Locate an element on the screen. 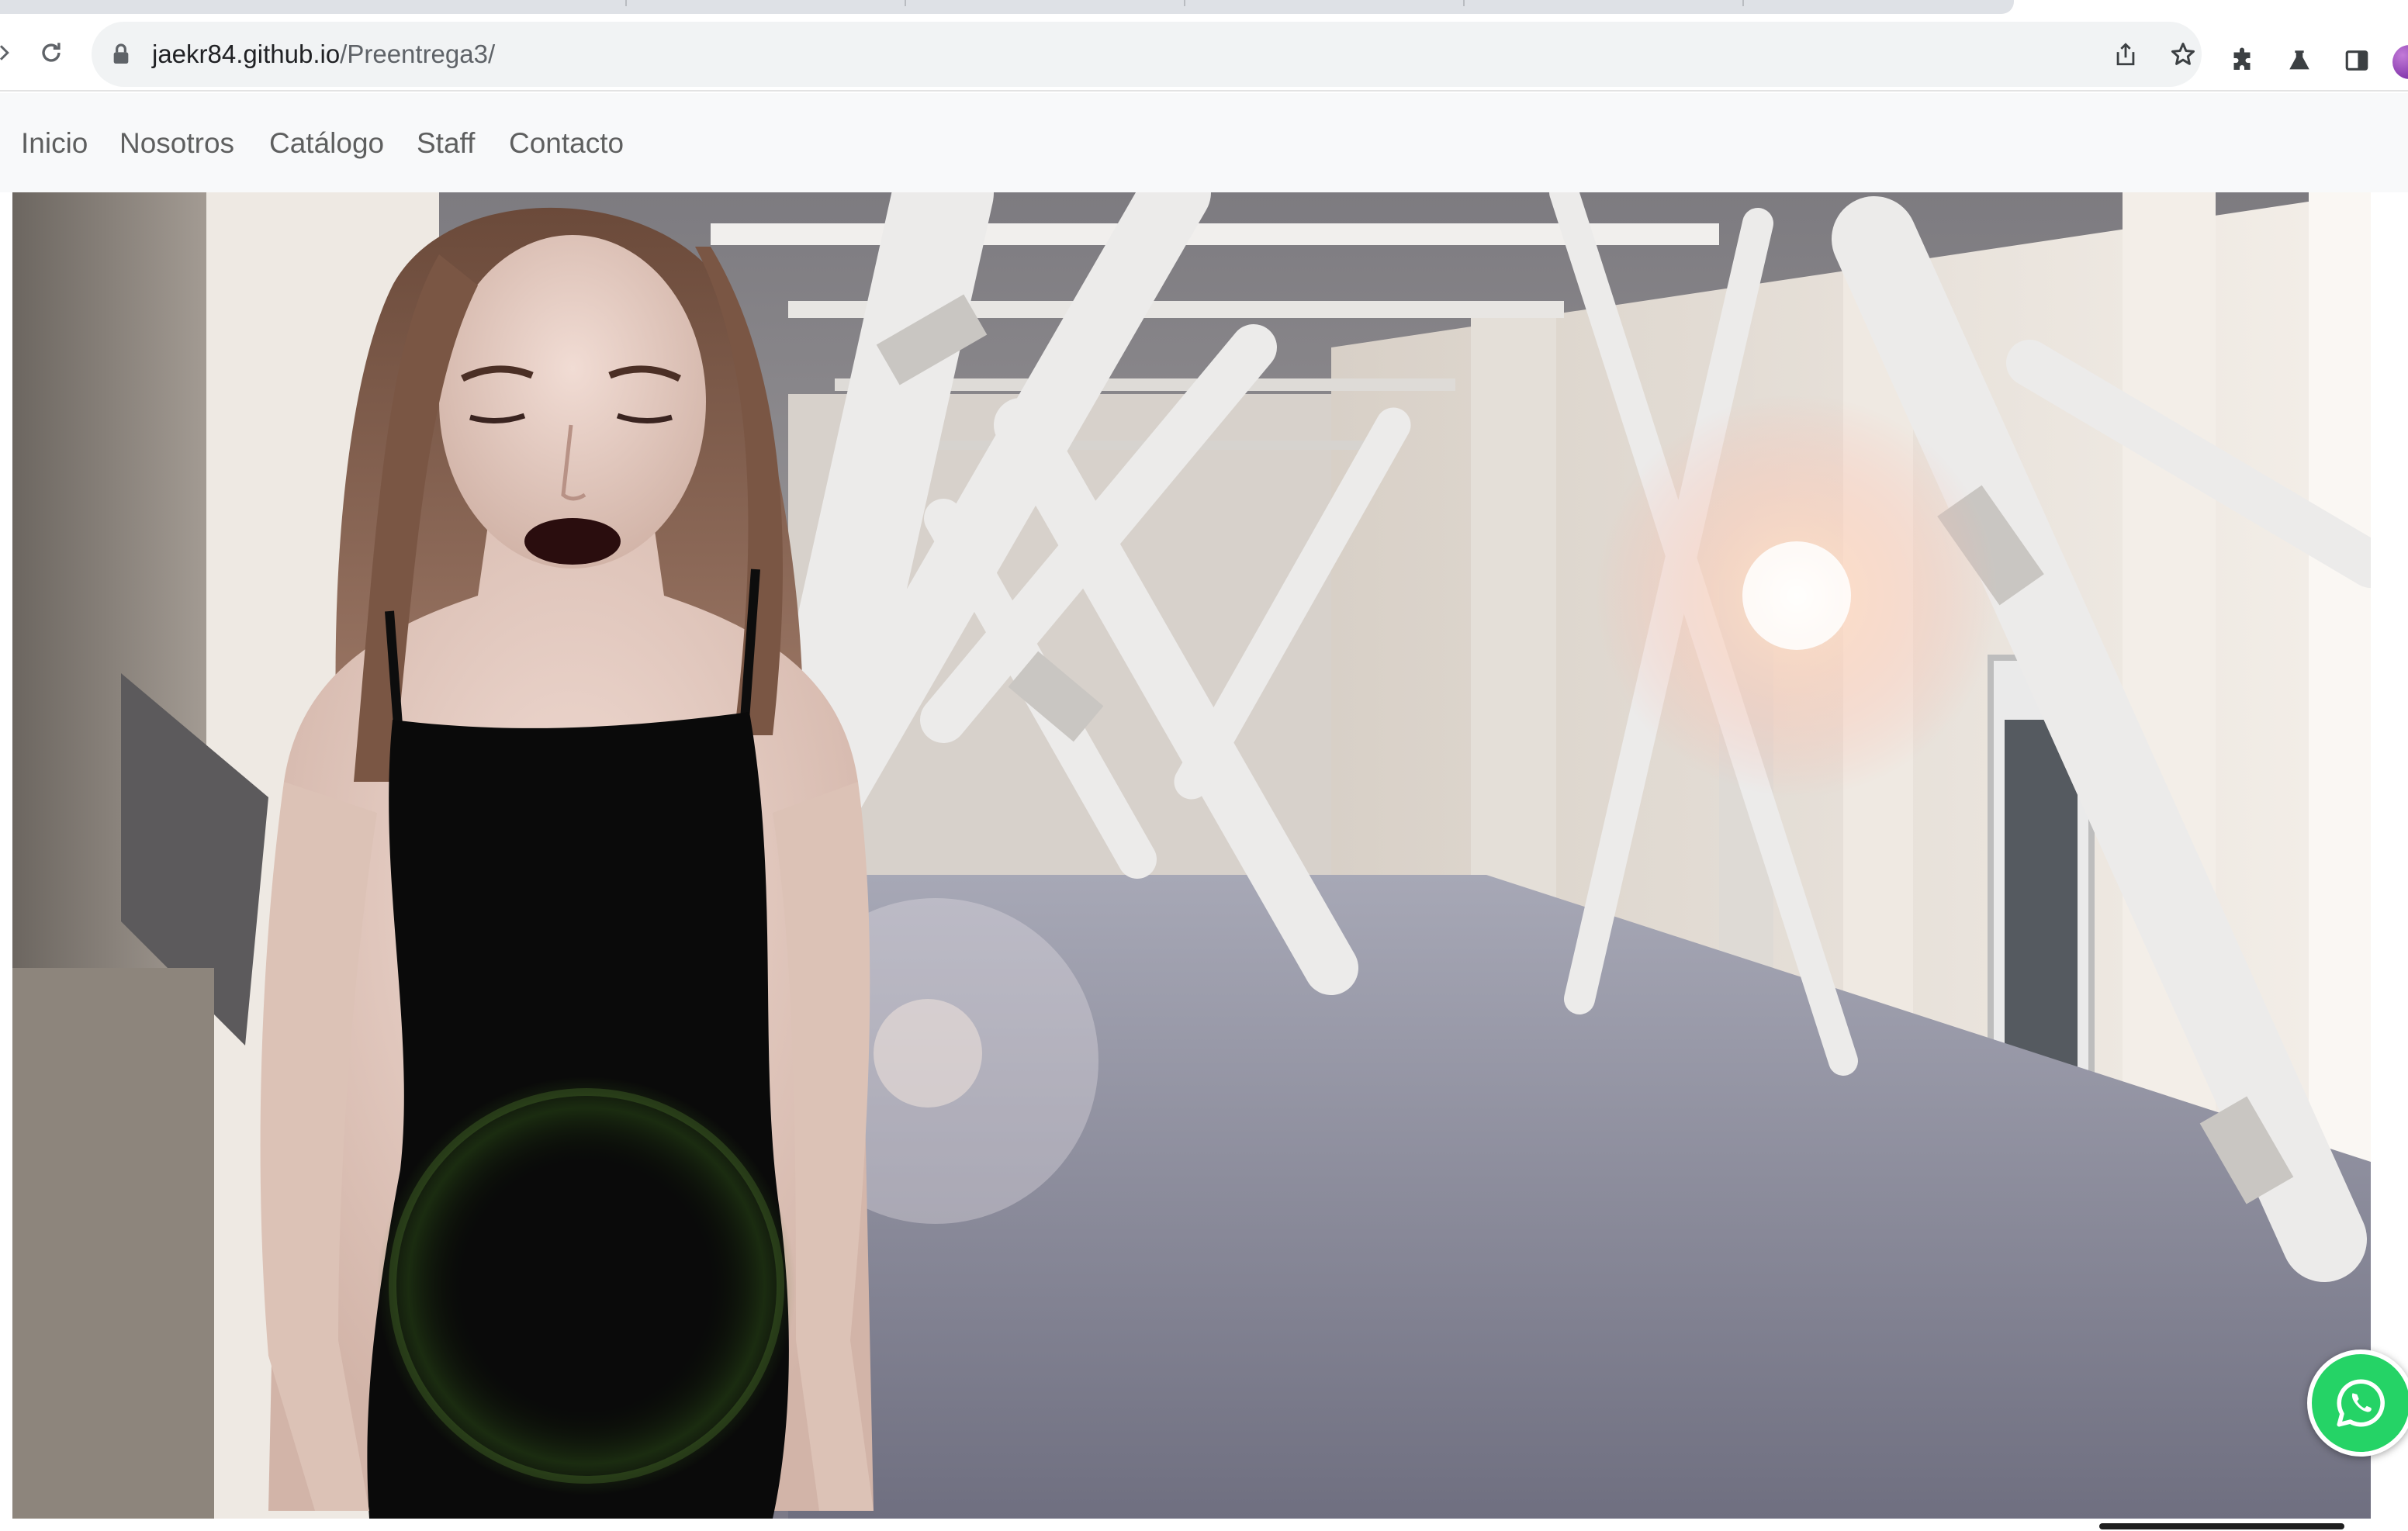 The width and height of the screenshot is (2408, 1531). nav-link-nosotros: Nosotros is located at coordinates (176, 143).